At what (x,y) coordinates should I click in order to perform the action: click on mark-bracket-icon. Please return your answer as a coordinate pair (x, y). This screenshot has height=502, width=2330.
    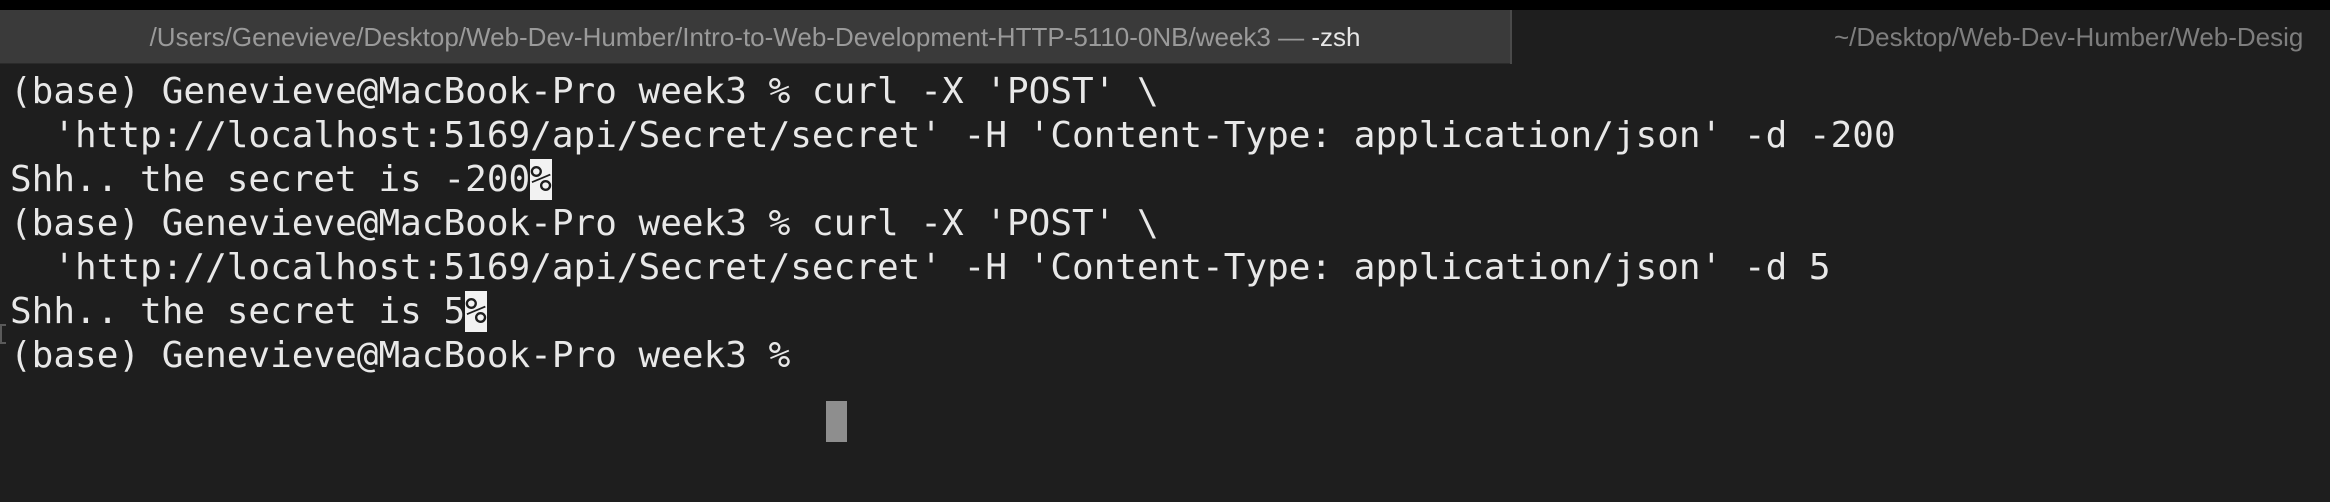
    Looking at the image, I should click on (3, 334).